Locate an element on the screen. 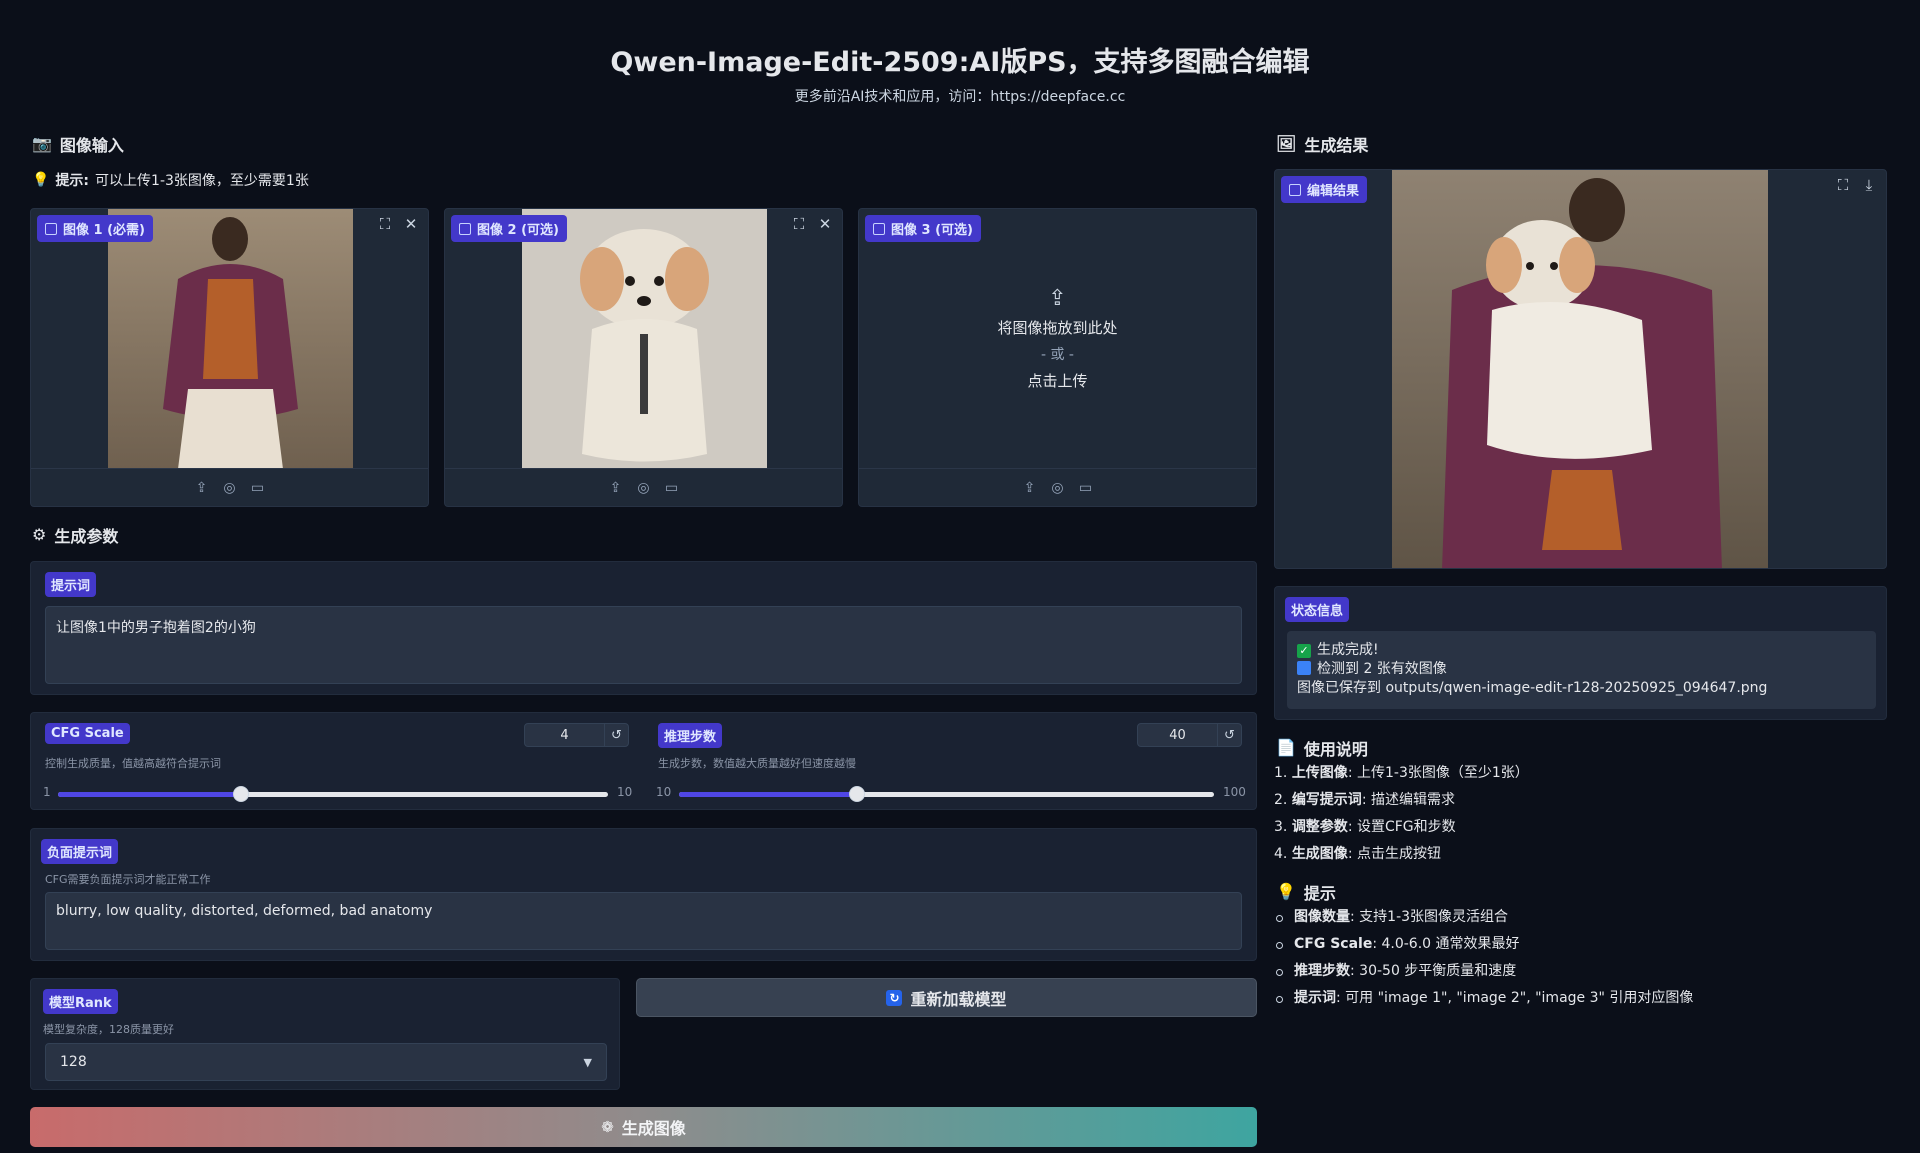 The width and height of the screenshot is (1920, 1153). usage-step-title: 生成图像 is located at coordinates (1319, 854).